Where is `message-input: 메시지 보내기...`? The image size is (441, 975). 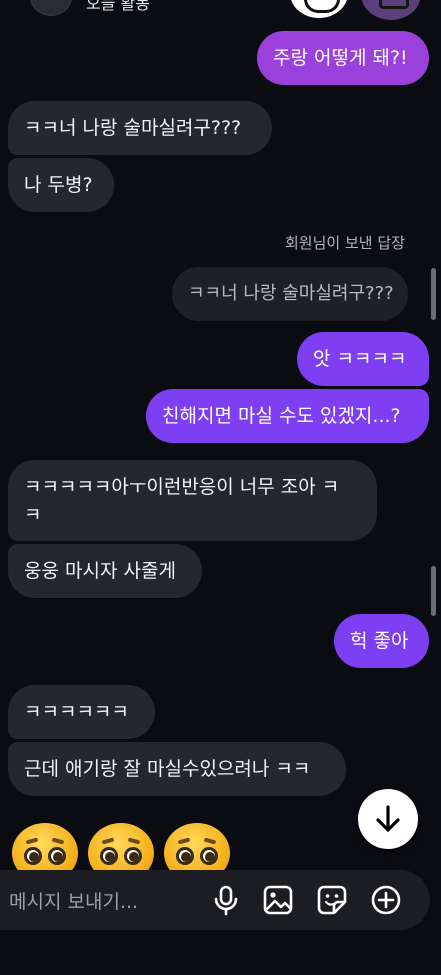
message-input: 메시지 보내기... is located at coordinates (73, 900).